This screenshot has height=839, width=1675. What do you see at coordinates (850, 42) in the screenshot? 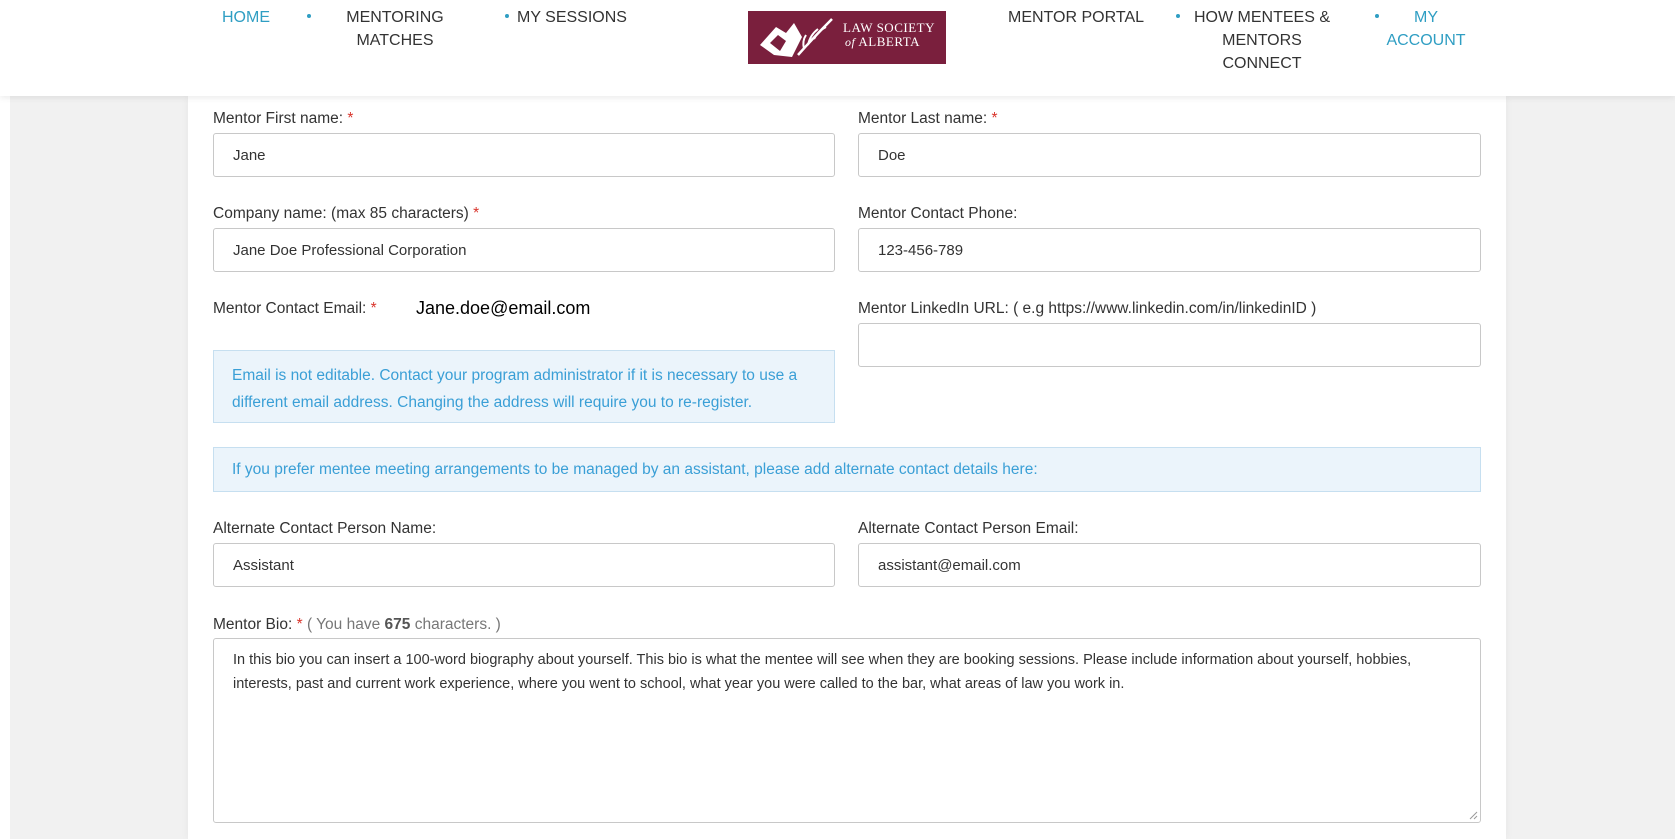
I see `logo-of: of` at bounding box center [850, 42].